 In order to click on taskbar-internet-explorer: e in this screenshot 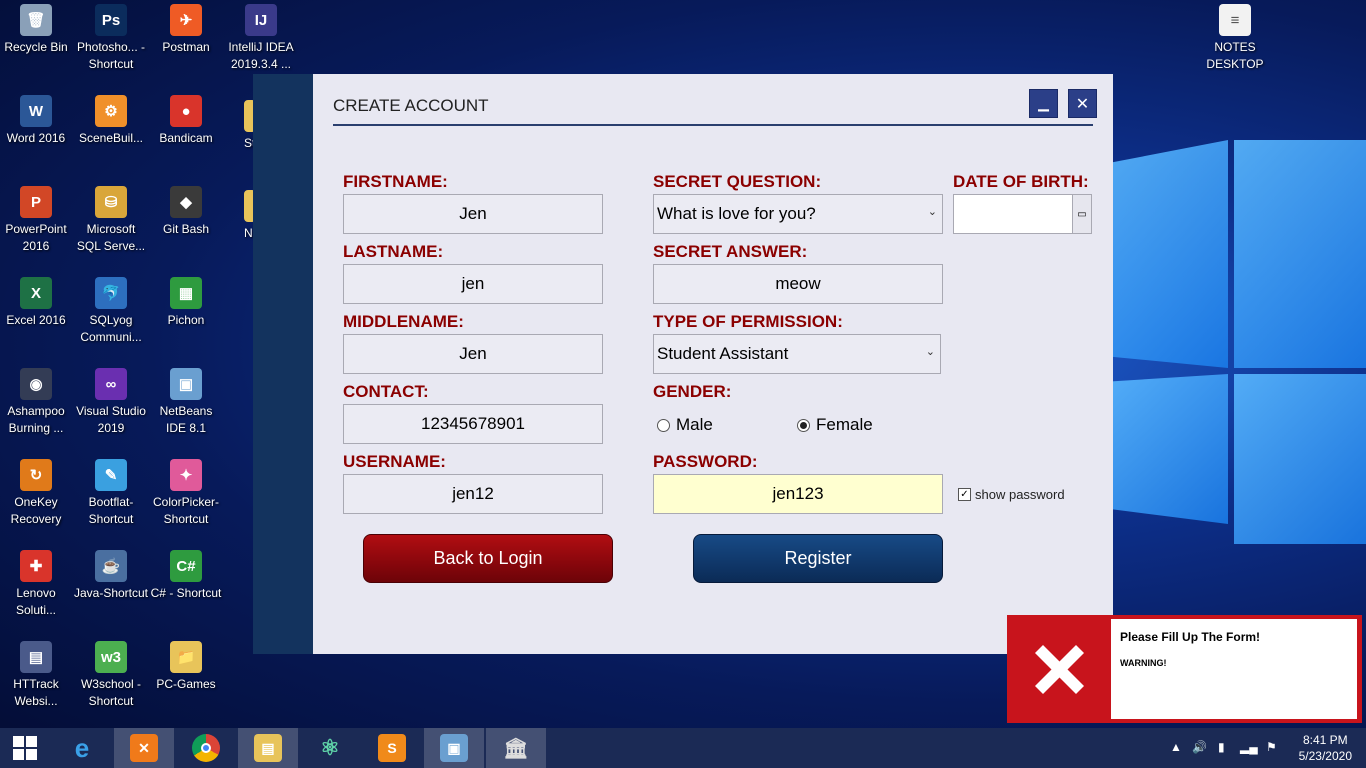, I will do `click(82, 748)`.